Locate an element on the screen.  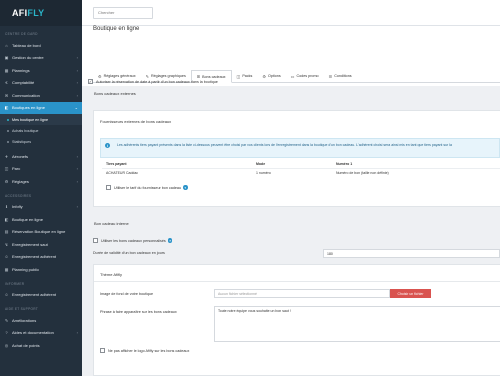
sidebar-item-communication: ✉ Communication › is located at coordinates (41, 95).